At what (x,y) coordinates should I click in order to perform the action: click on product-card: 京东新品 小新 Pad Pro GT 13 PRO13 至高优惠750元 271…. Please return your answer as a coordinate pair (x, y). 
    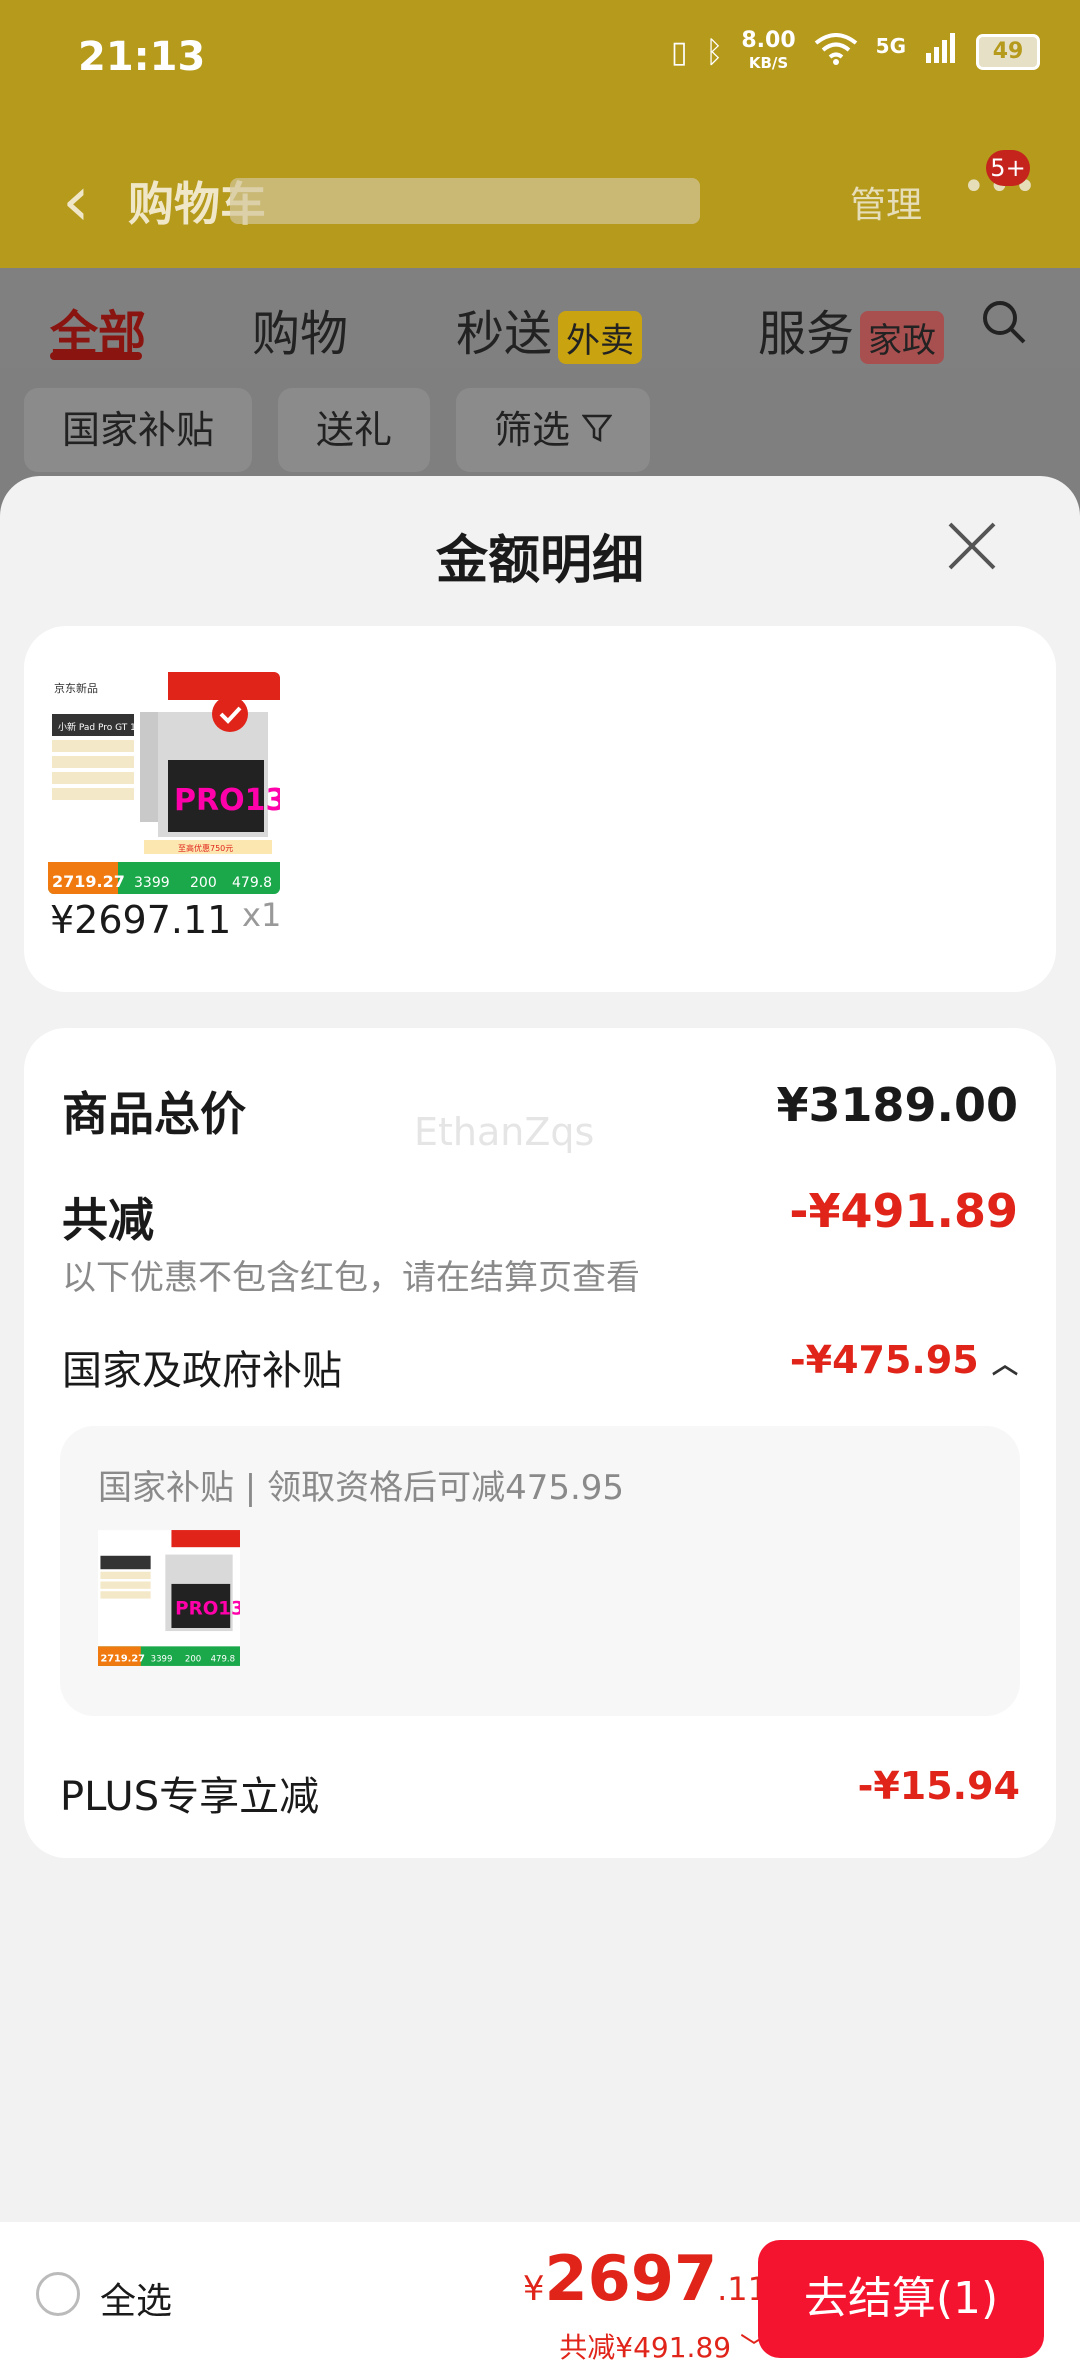
    Looking at the image, I should click on (540, 809).